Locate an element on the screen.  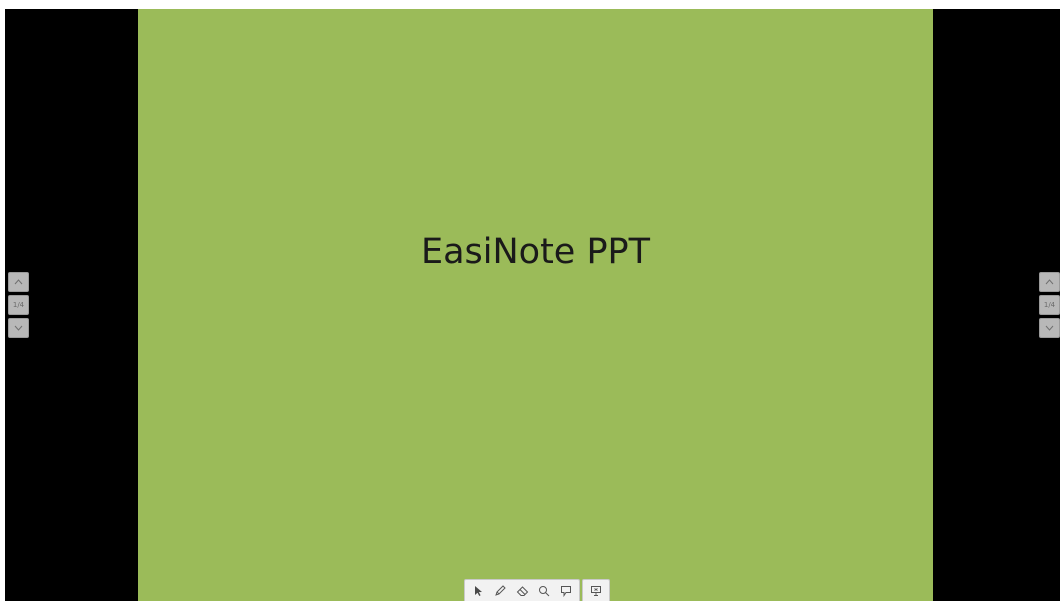
annotation-tools is located at coordinates (522, 590).